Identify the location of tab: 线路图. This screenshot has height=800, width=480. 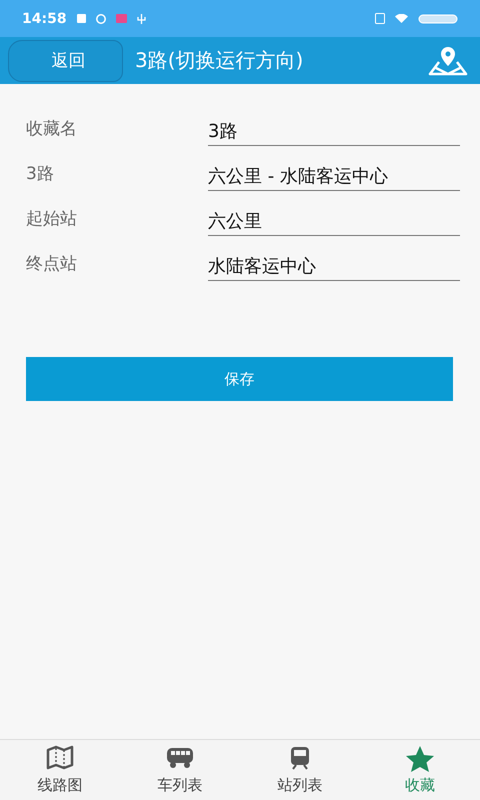
(60, 770).